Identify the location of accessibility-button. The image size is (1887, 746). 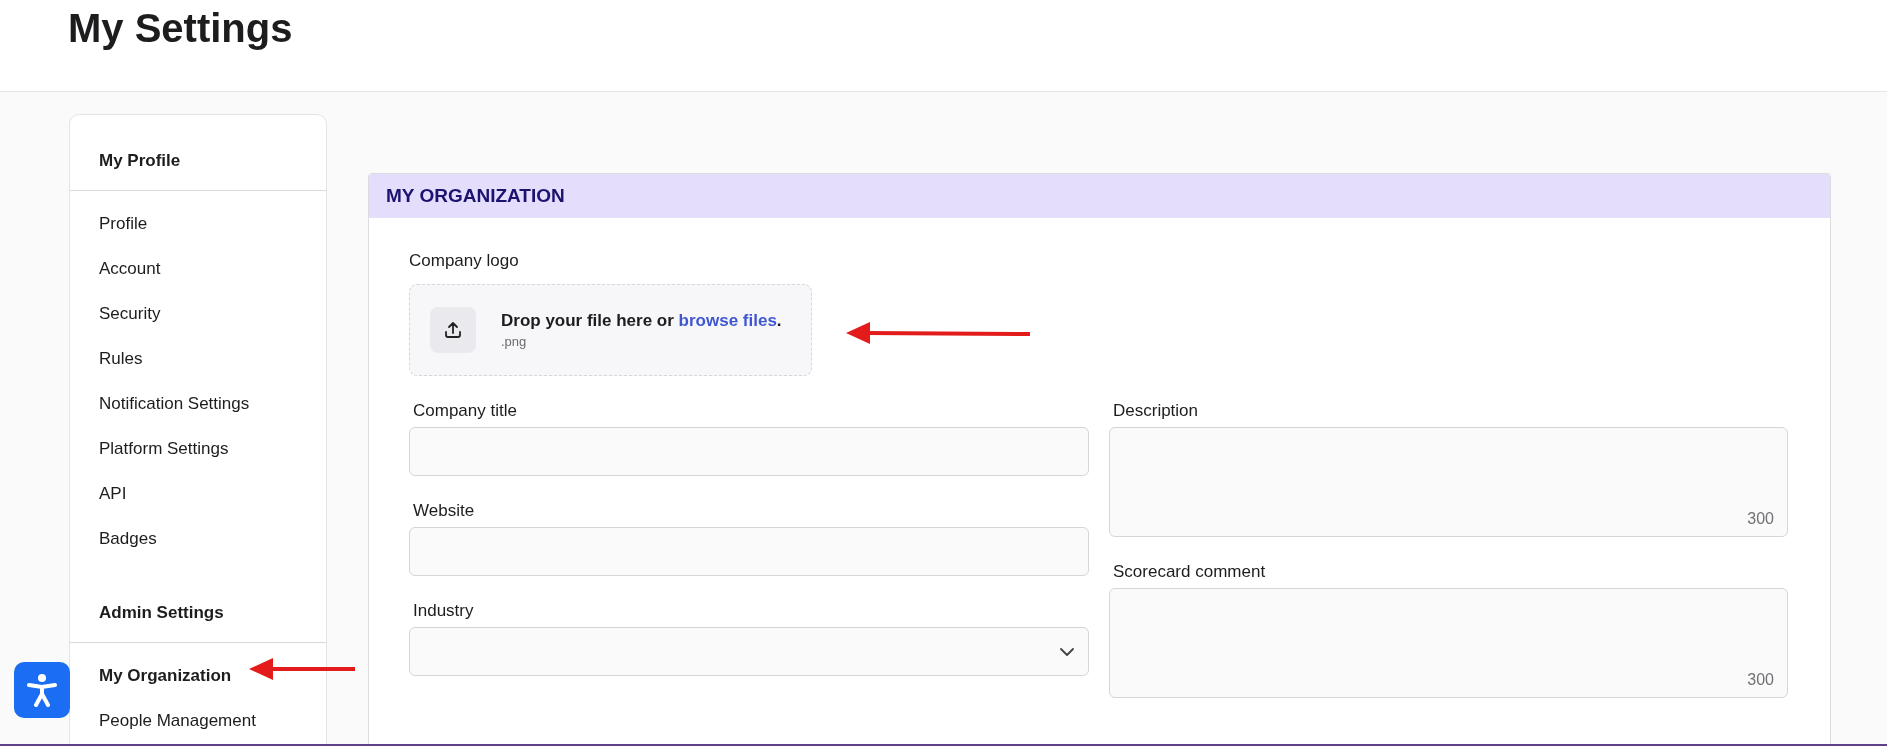
(42, 690).